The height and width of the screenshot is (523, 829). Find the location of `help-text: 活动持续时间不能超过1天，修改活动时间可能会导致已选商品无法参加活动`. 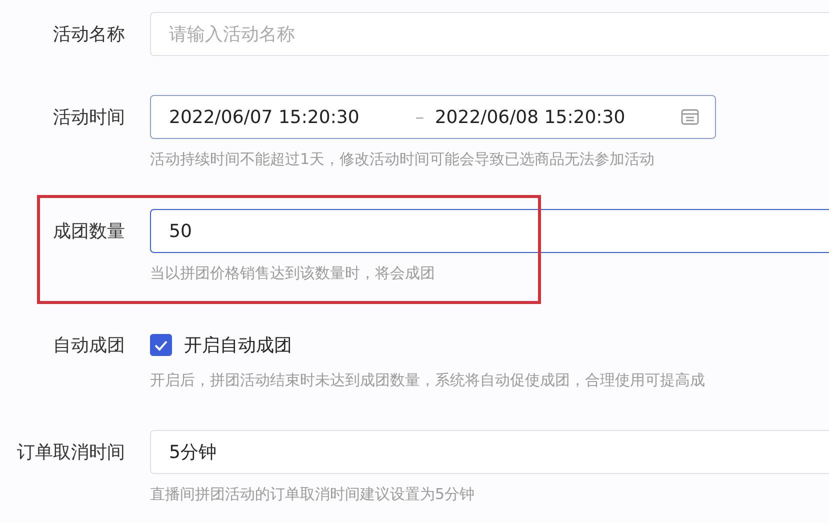

help-text: 活动持续时间不能超过1天，修改活动时间可能会导致已选商品无法参加活动 is located at coordinates (403, 159).